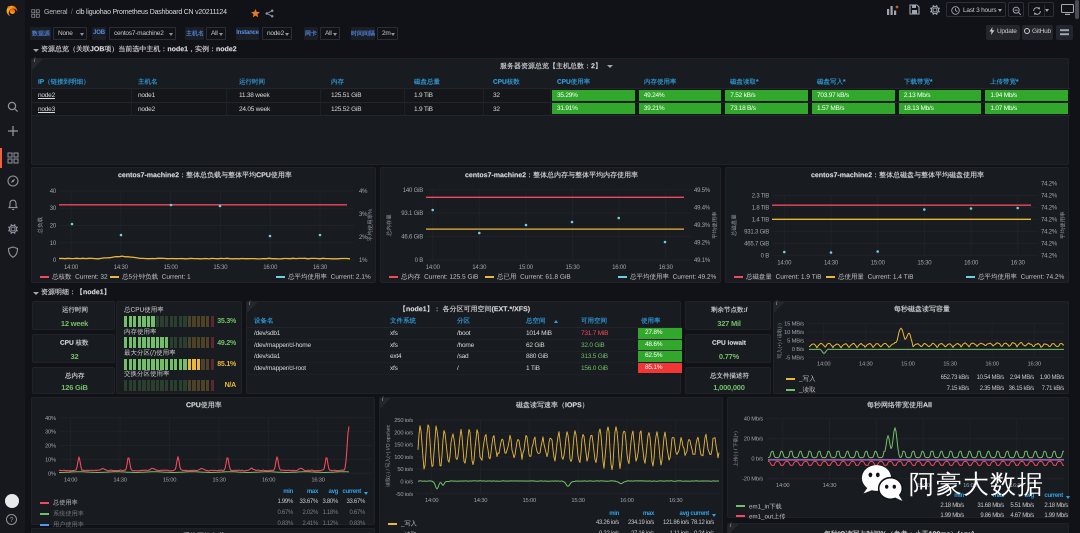  What do you see at coordinates (413, 191) in the screenshot?
I see `svg-text: 140 GiB` at bounding box center [413, 191].